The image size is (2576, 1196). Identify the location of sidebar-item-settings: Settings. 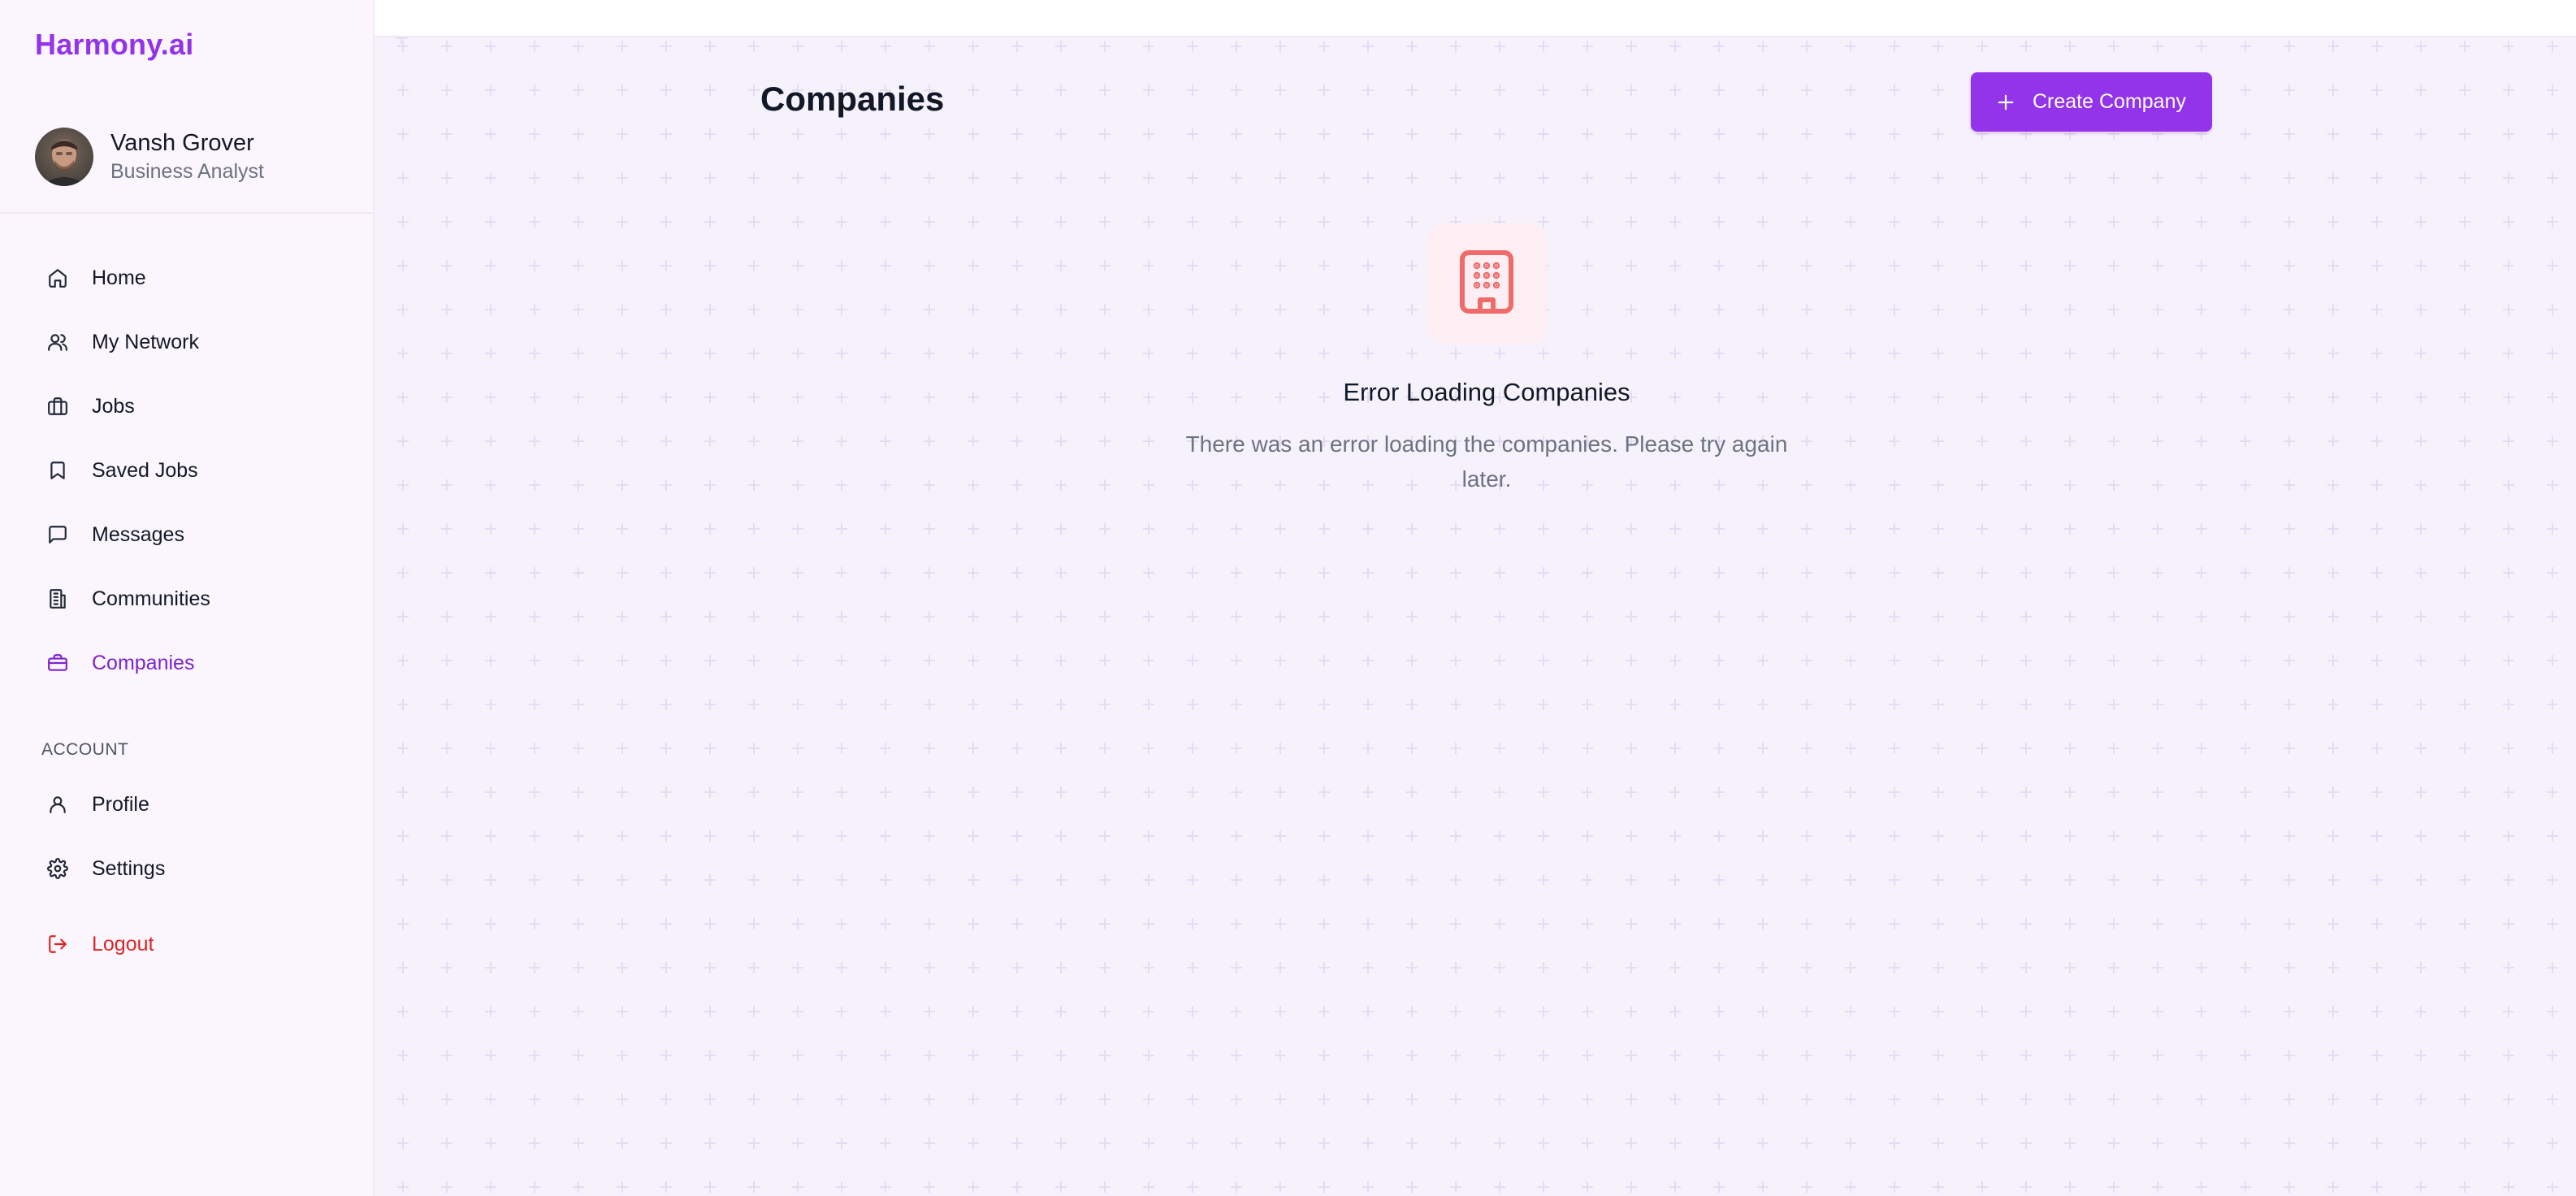
(105, 868).